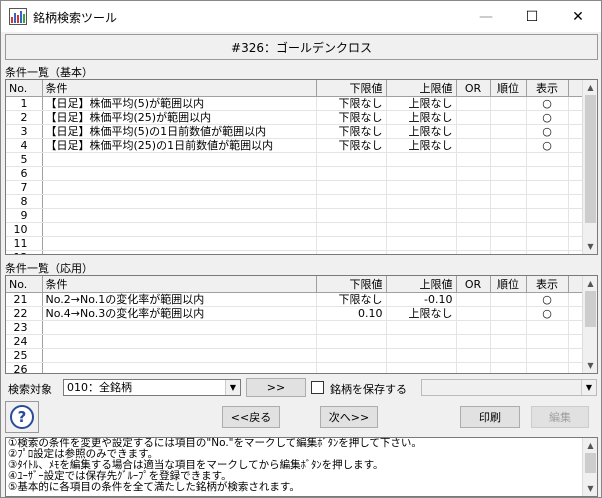  I want to click on search-target-select: 010：全銘柄 ▼, so click(152, 387).